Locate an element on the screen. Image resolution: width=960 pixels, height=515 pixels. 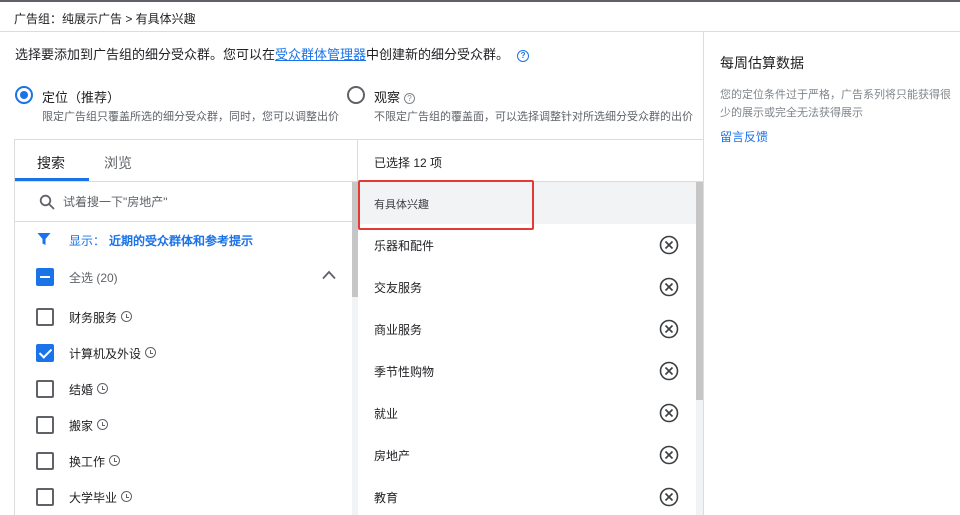
targeting-description: 限定广告组只覆盖所选的细分受众群，同时，您可以调整出价 is located at coordinates (190, 117).